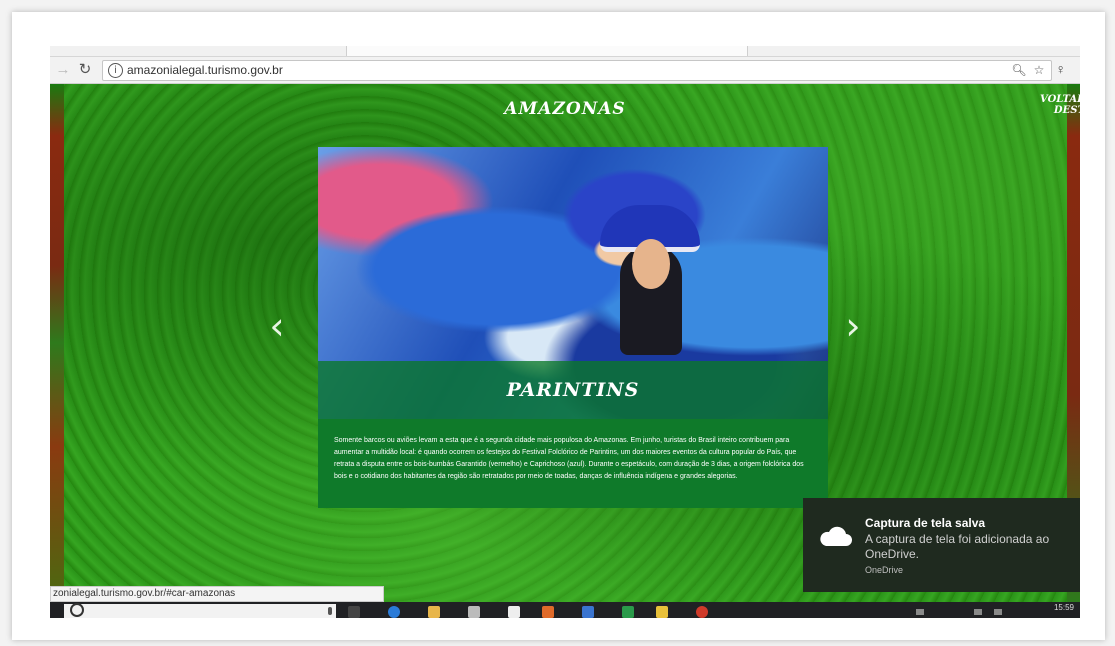  I want to click on toast-app-name: OneDrive, so click(884, 570).